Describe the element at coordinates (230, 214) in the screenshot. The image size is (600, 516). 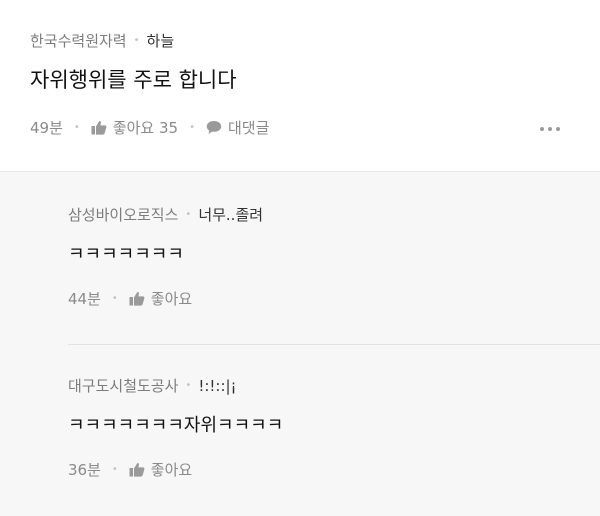
I see `author-nickname: 너무..졸려` at that location.